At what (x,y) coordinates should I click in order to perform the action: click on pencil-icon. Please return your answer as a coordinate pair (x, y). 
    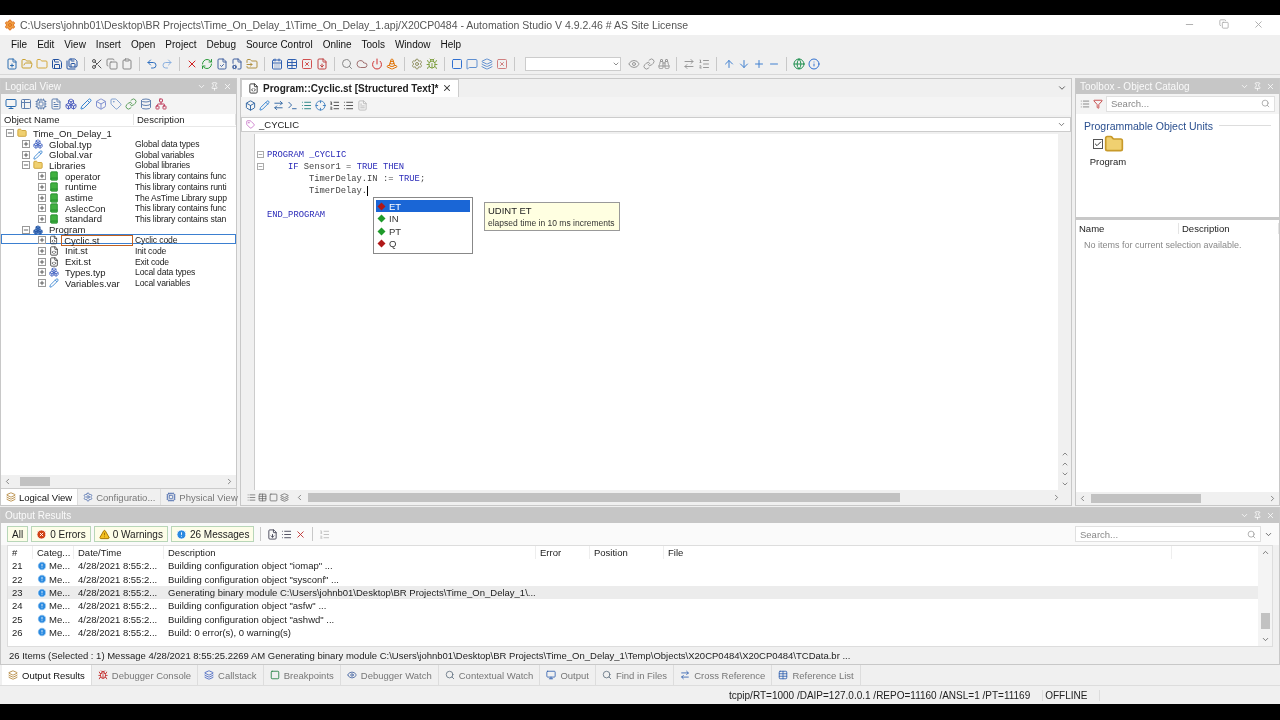
    Looking at the image, I should click on (264, 106).